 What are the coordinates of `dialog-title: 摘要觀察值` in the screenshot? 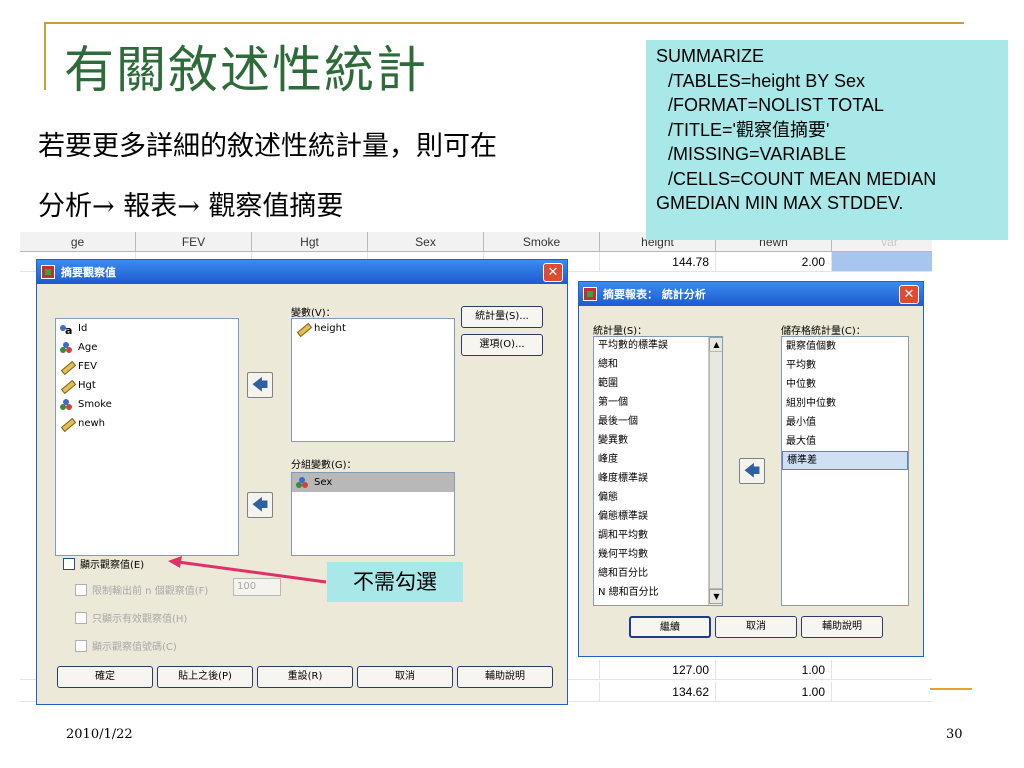 It's located at (88, 272).